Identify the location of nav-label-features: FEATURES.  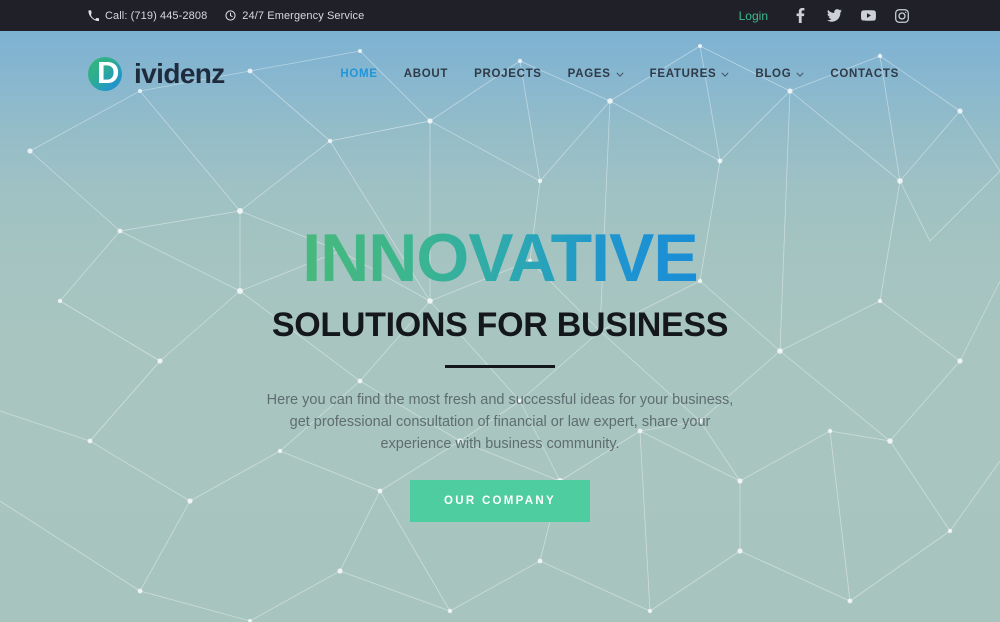
(683, 74).